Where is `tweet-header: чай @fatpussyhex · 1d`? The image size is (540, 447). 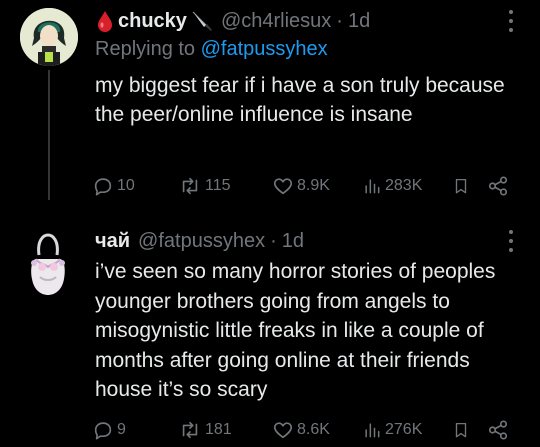 tweet-header: чай @fatpussyhex · 1d is located at coordinates (307, 241).